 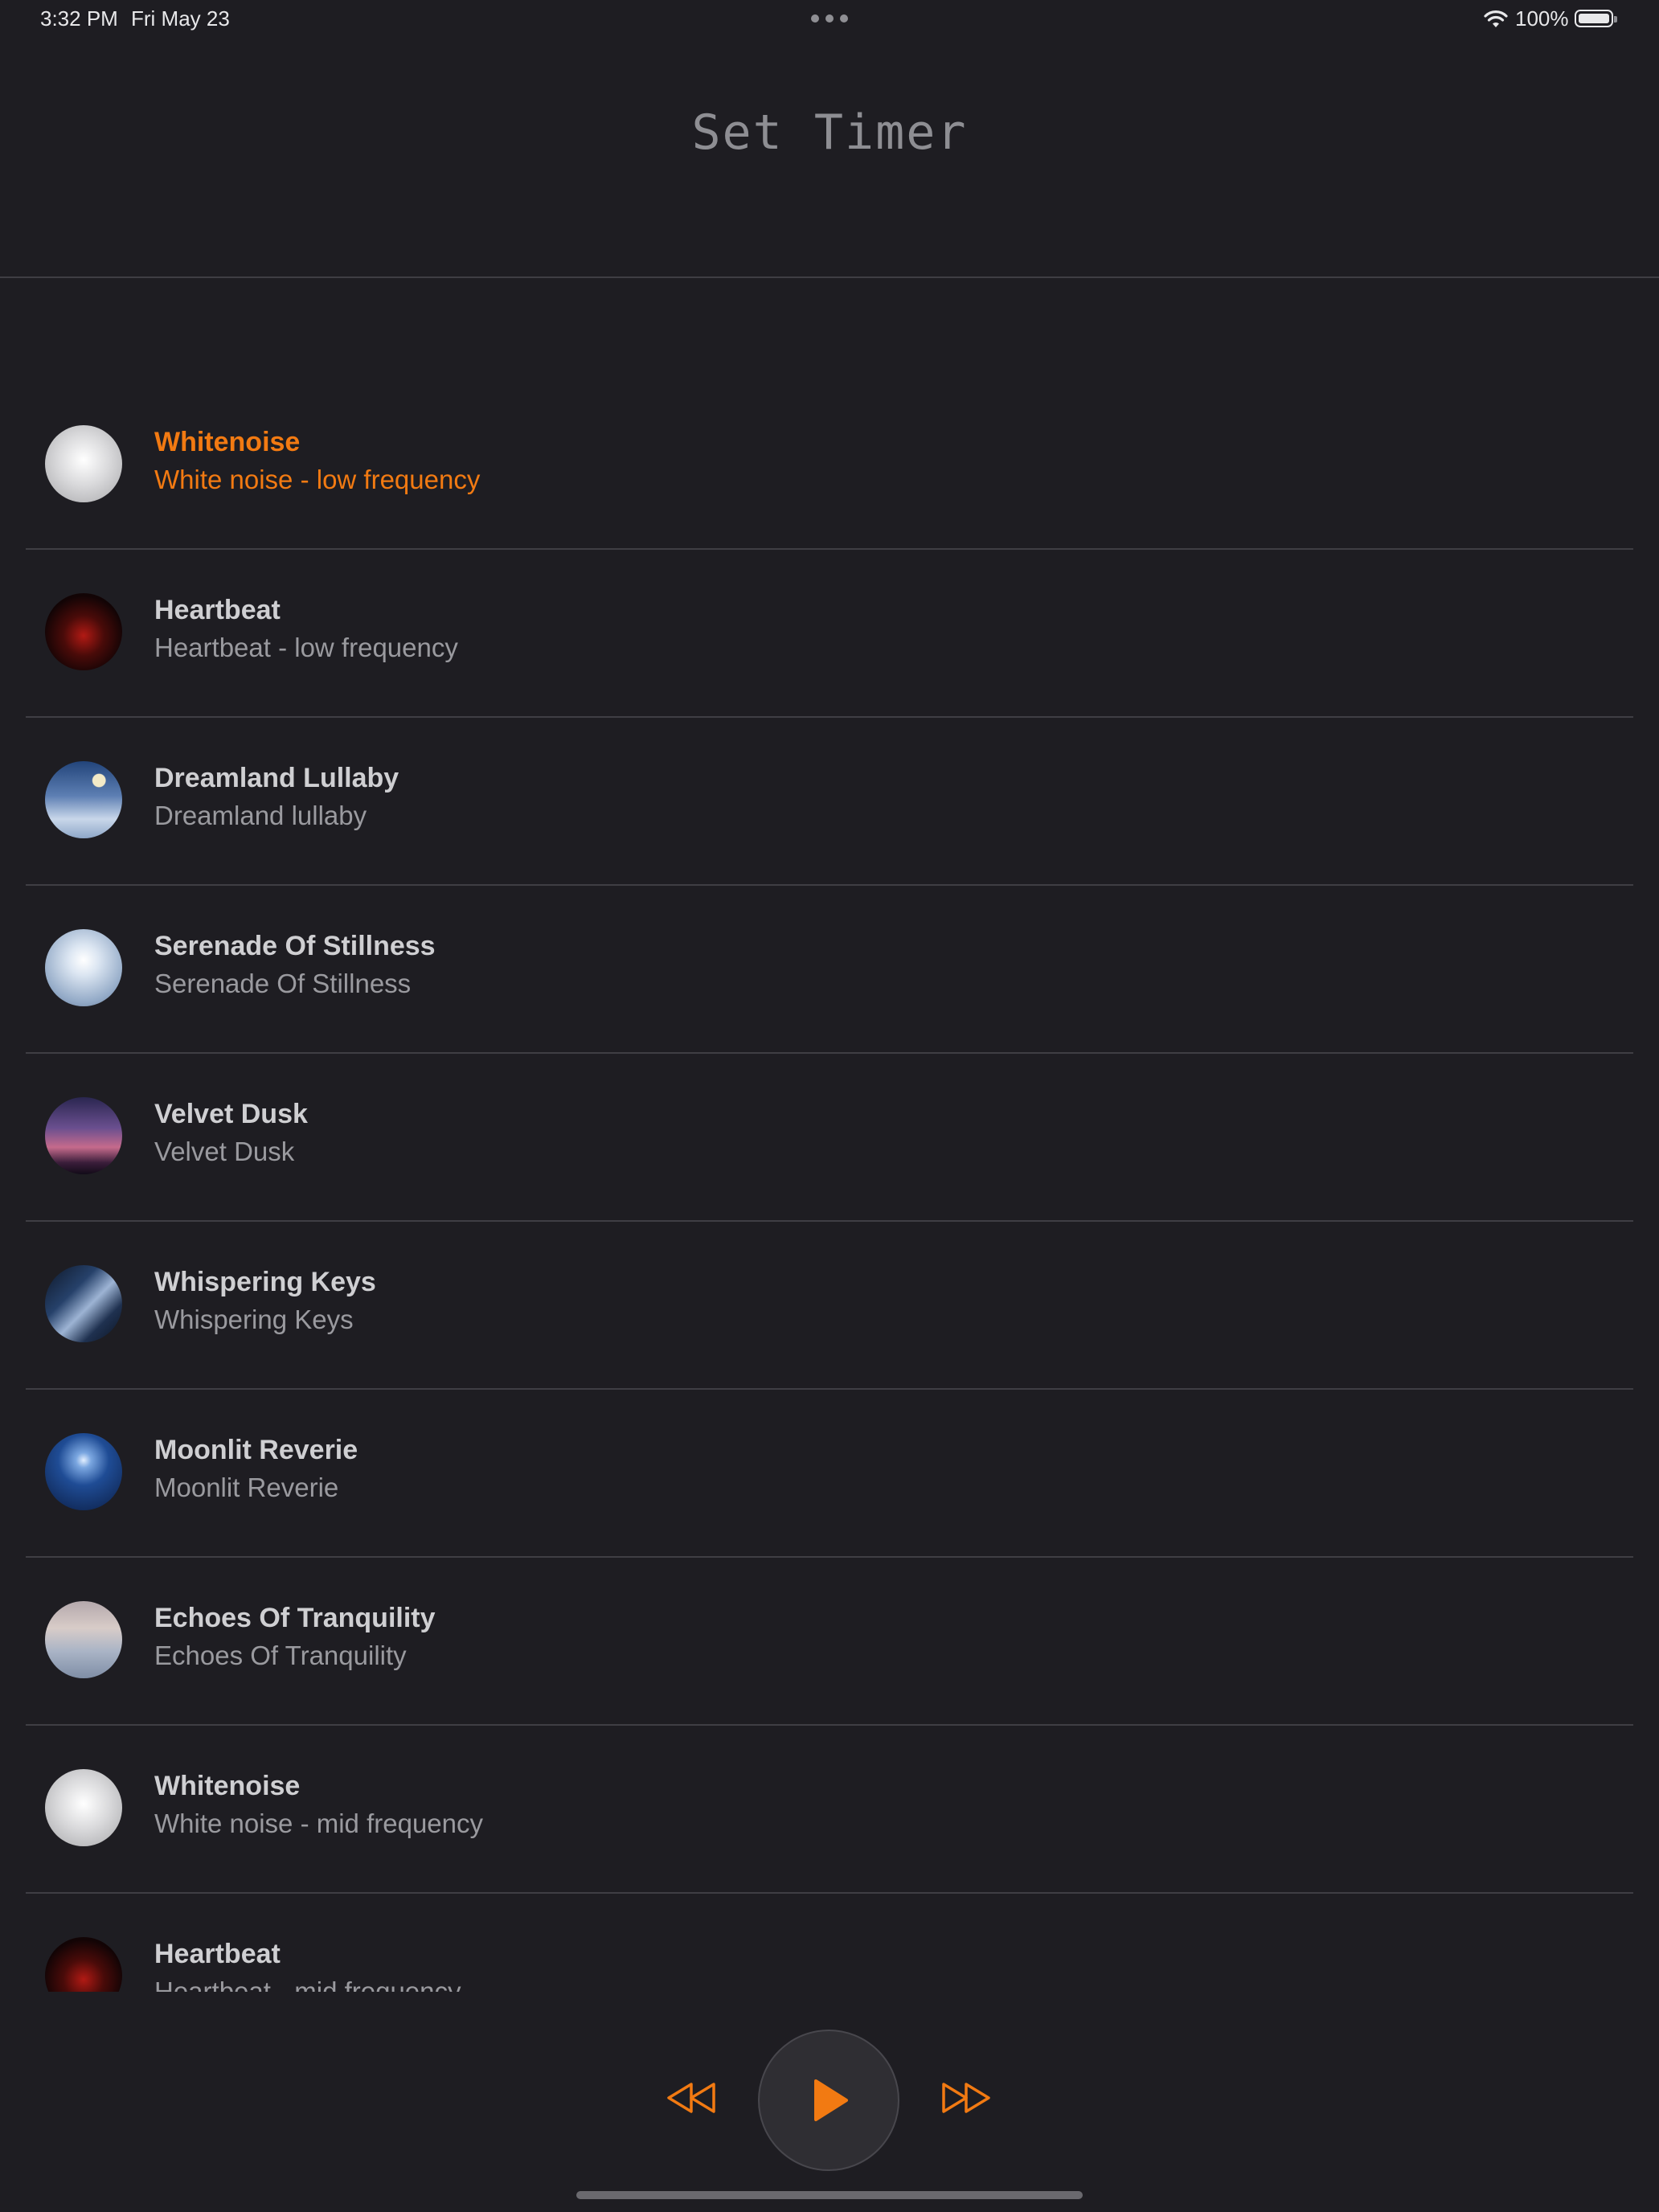 What do you see at coordinates (829, 277) in the screenshot?
I see `header-divider` at bounding box center [829, 277].